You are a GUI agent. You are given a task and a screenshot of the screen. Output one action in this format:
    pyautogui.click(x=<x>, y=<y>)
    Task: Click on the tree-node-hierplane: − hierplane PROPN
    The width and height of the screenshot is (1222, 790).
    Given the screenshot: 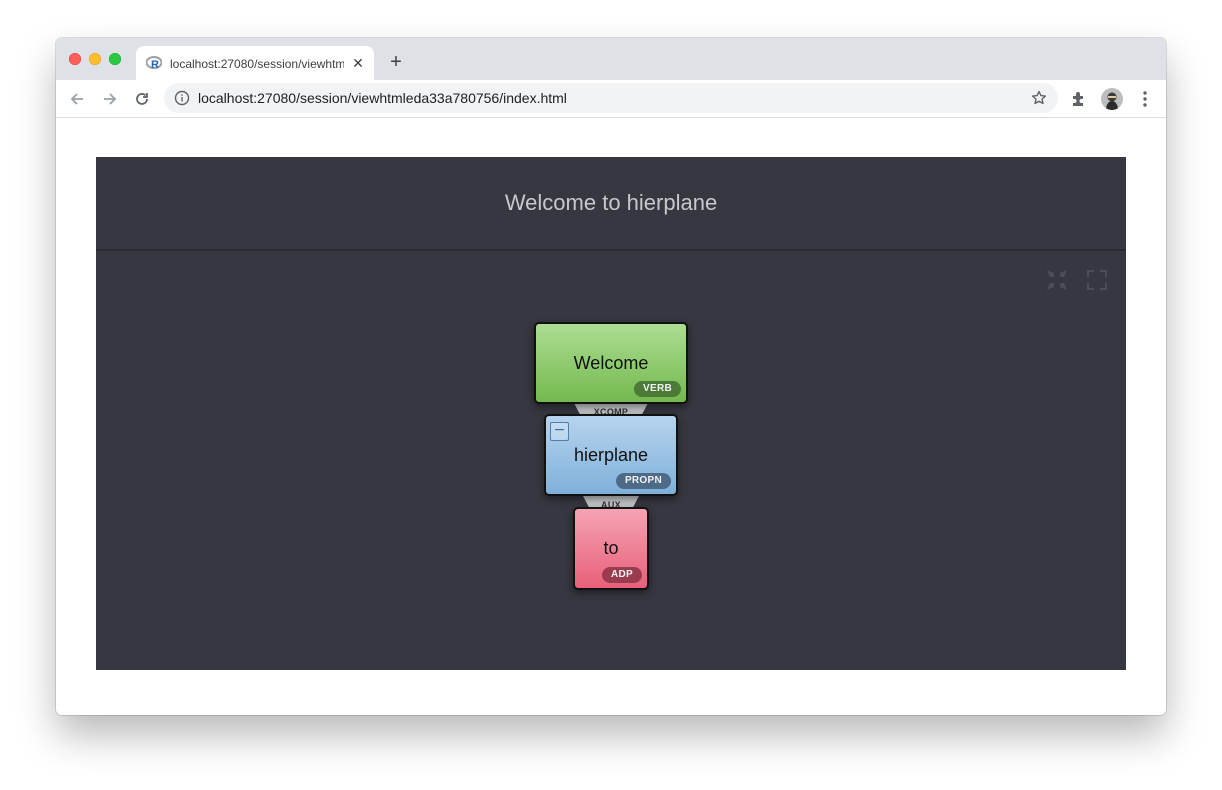 What is the action you would take?
    pyautogui.click(x=611, y=455)
    